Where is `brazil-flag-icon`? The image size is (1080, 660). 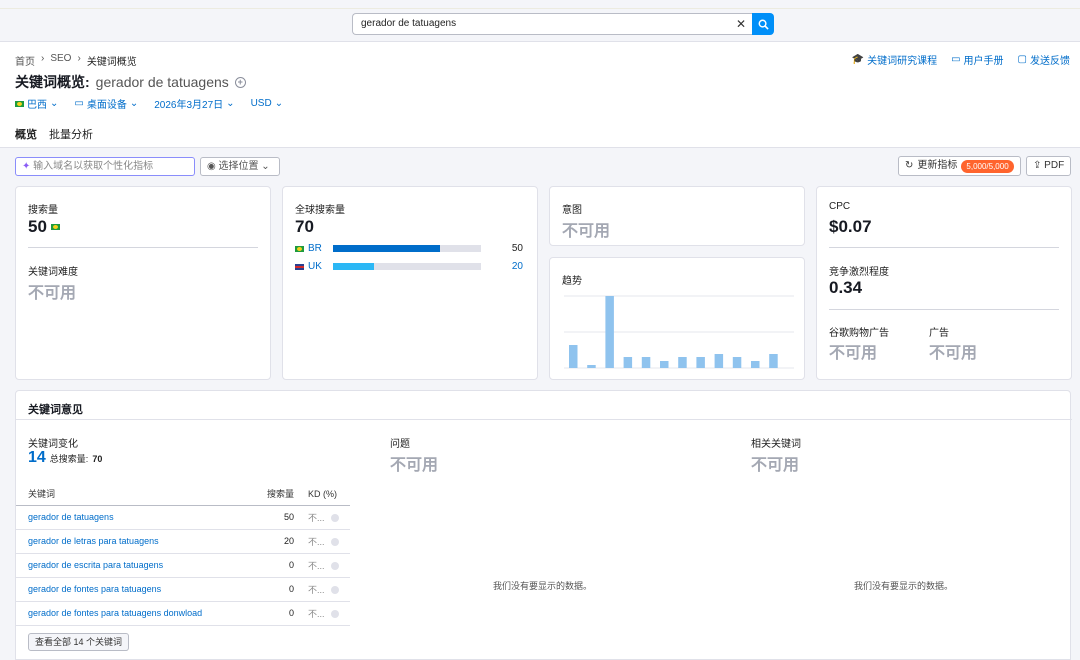
brazil-flag-icon is located at coordinates (55, 227).